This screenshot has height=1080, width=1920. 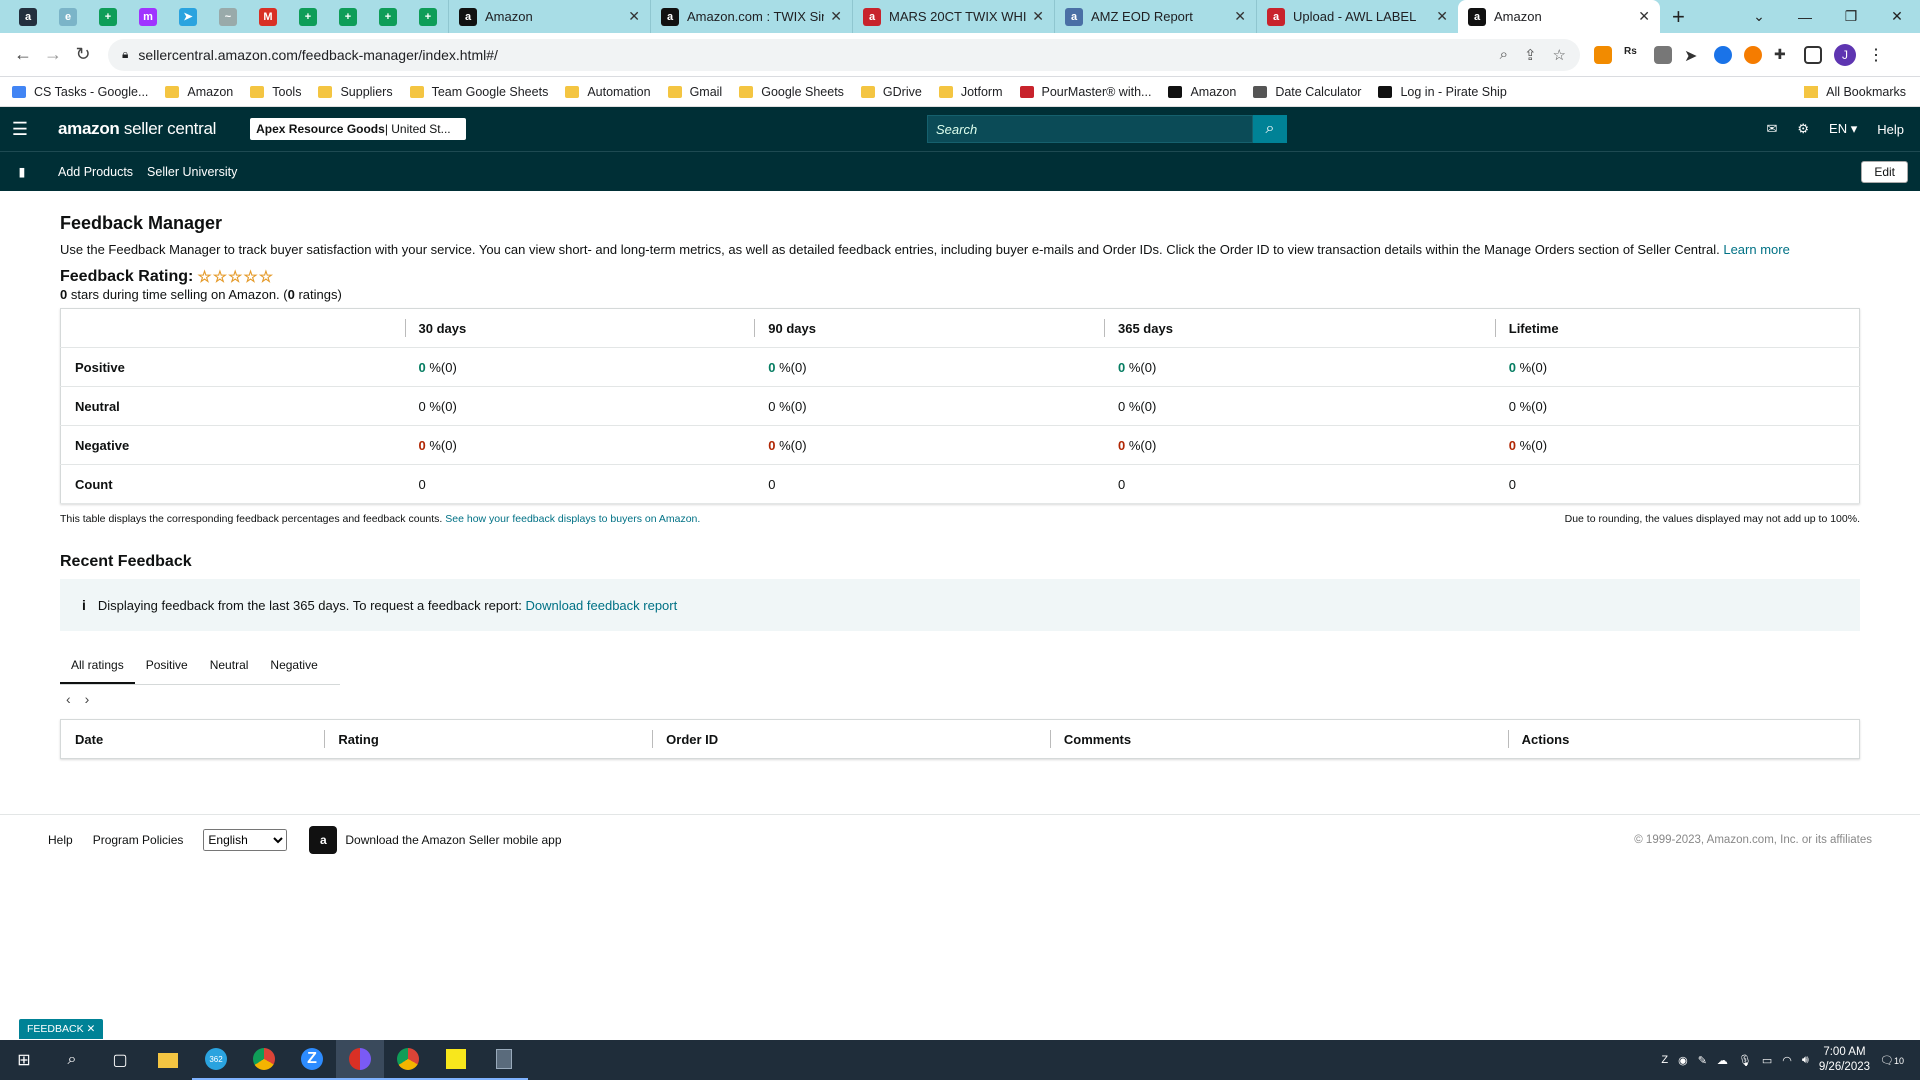 I want to click on prev-page-icon: ‹, so click(x=68, y=699).